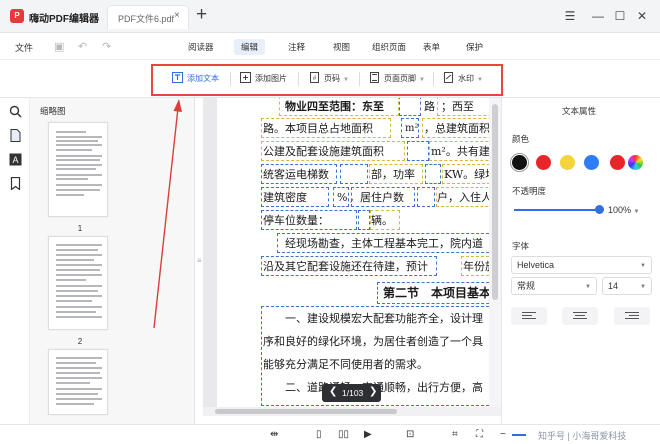  What do you see at coordinates (474, 47) in the screenshot?
I see `tab-protect: 保护` at bounding box center [474, 47].